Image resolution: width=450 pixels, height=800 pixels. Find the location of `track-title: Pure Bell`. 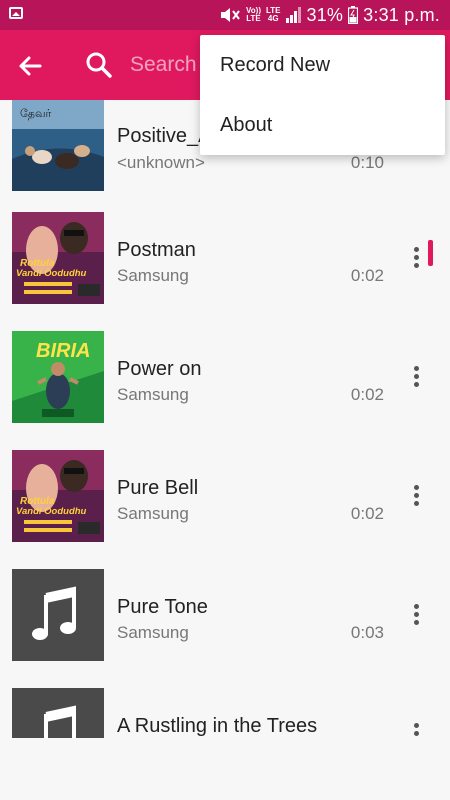

track-title: Pure Bell is located at coordinates (158, 488).